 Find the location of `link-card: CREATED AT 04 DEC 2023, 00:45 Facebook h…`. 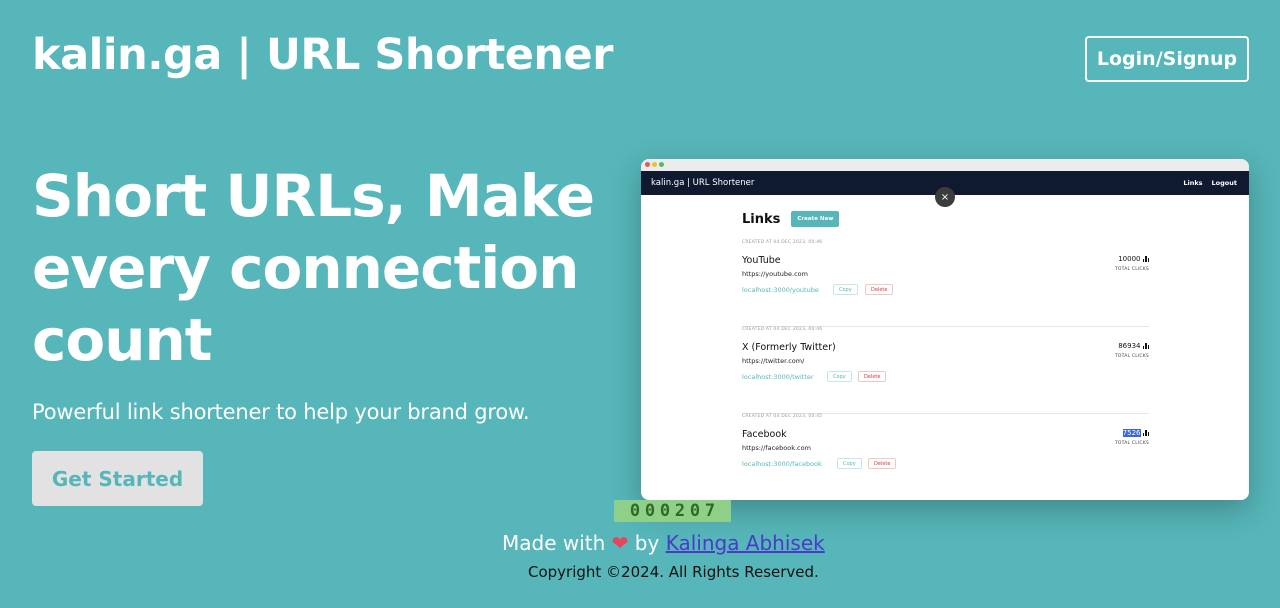

link-card: CREATED AT 04 DEC 2023, 00:45 Facebook h… is located at coordinates (945, 457).